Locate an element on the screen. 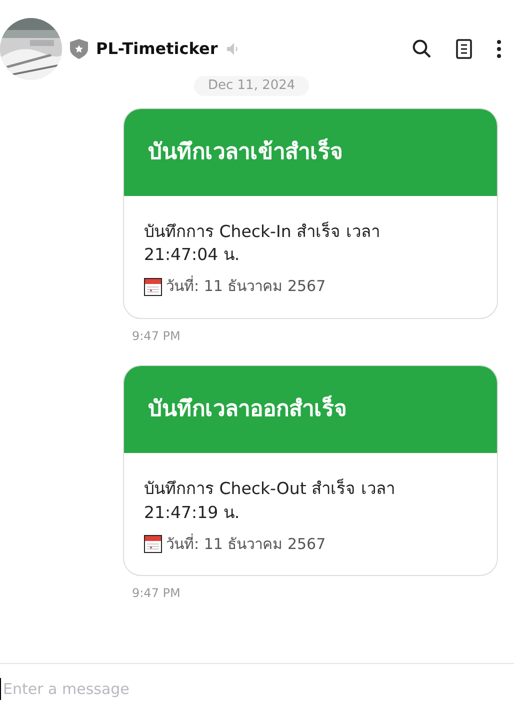 The image size is (514, 716). chat-title: PL-Timeticker is located at coordinates (157, 49).